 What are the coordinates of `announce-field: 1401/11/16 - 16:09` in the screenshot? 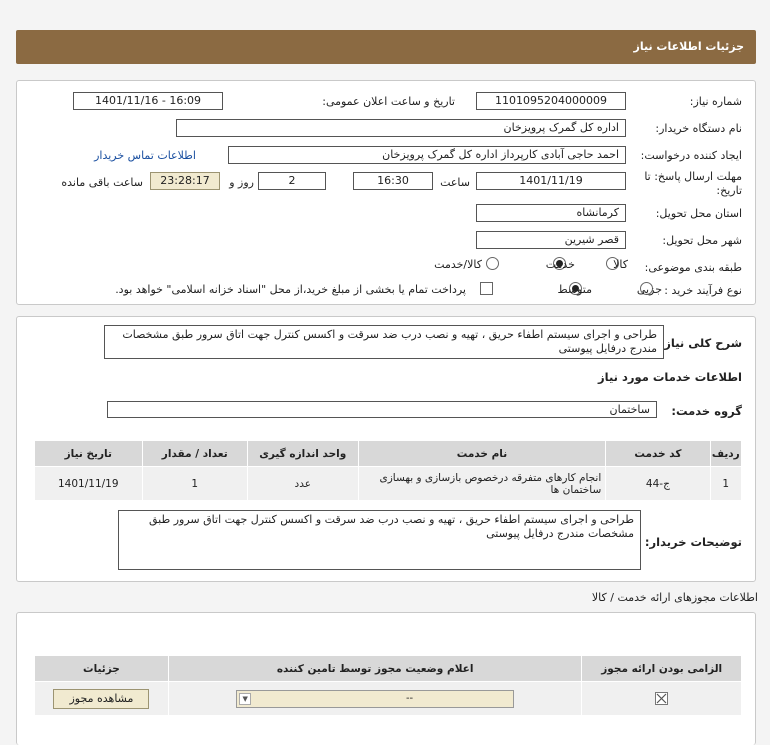 It's located at (148, 101).